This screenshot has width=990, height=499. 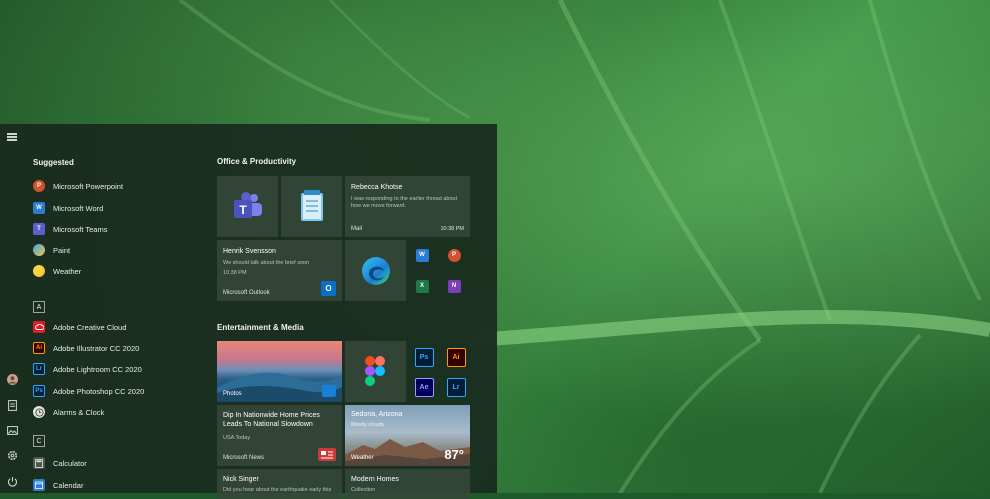 What do you see at coordinates (329, 391) in the screenshot?
I see `photos-icon` at bounding box center [329, 391].